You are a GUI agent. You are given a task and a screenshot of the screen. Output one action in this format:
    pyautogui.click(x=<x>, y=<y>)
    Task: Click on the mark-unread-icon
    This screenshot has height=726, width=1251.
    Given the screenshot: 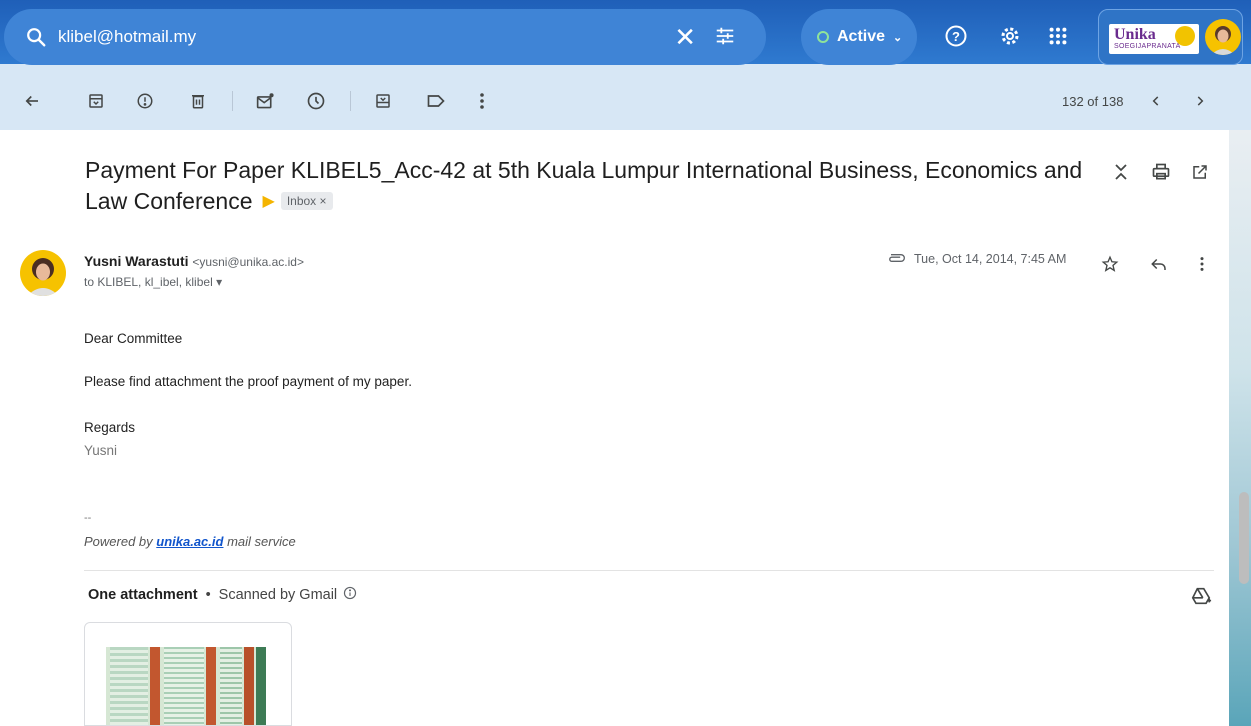 What is the action you would take?
    pyautogui.click(x=265, y=101)
    